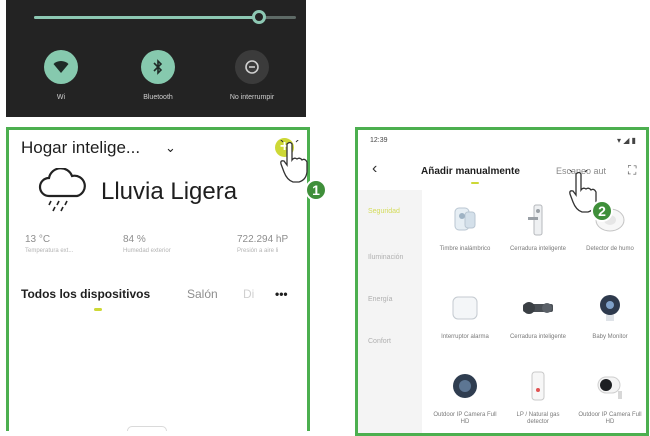 The width and height of the screenshot is (650, 436). I want to click on device-smart-lock: Cerradura inteligente, so click(538, 227).